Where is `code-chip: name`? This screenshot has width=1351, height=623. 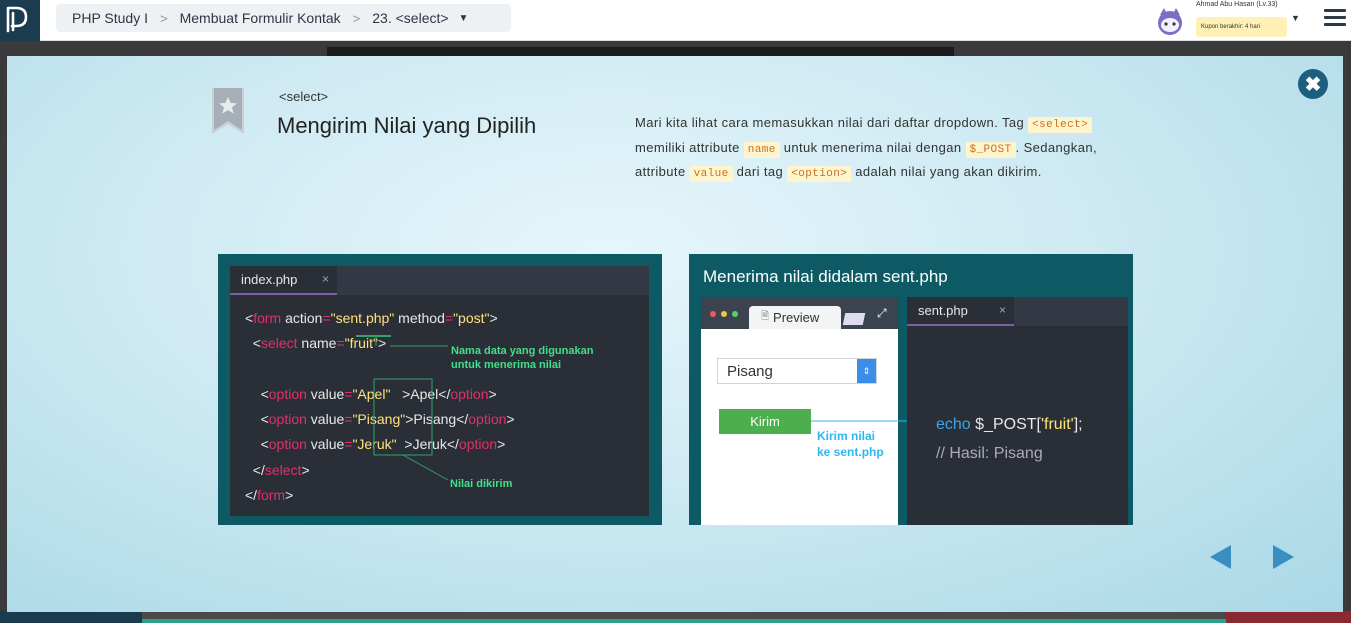
code-chip: name is located at coordinates (761, 149).